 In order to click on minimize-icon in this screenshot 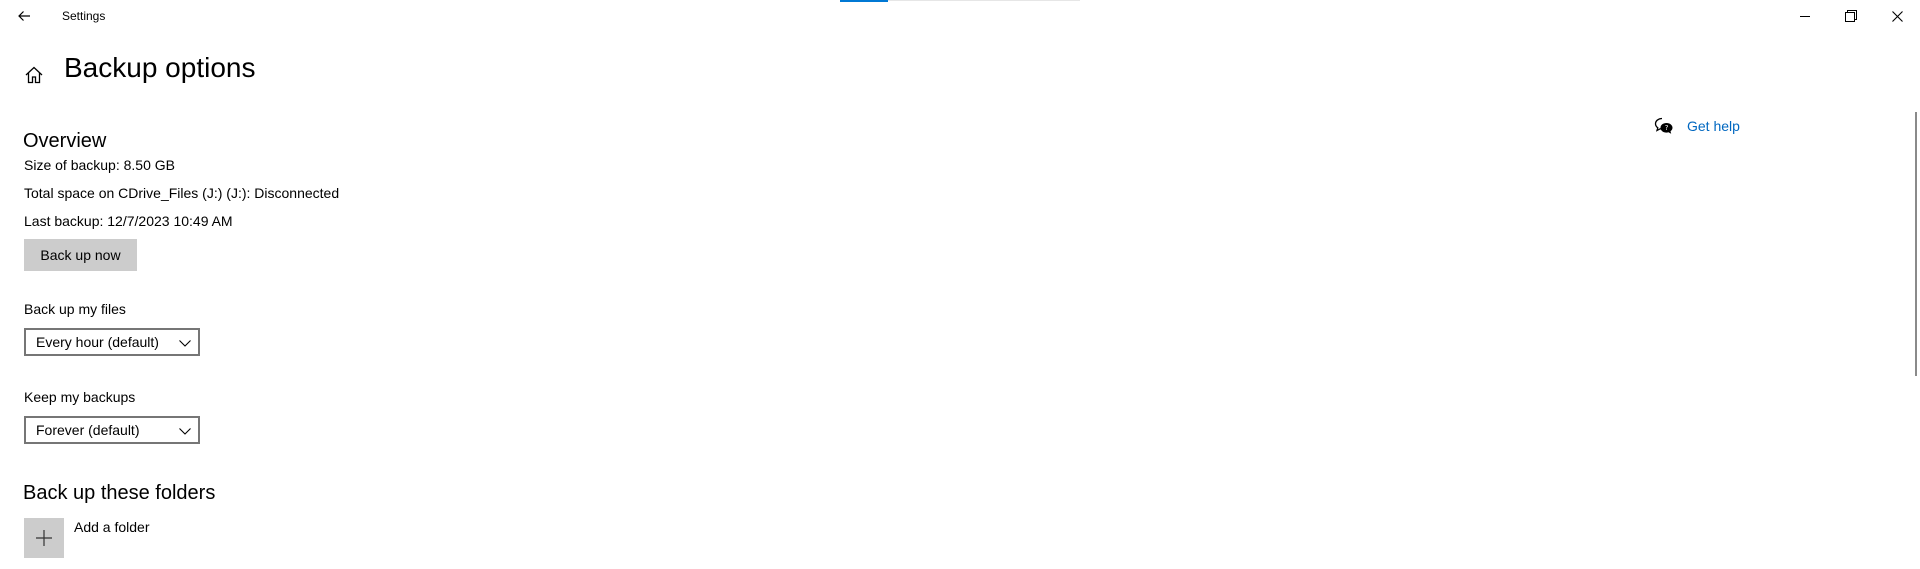, I will do `click(1805, 16)`.